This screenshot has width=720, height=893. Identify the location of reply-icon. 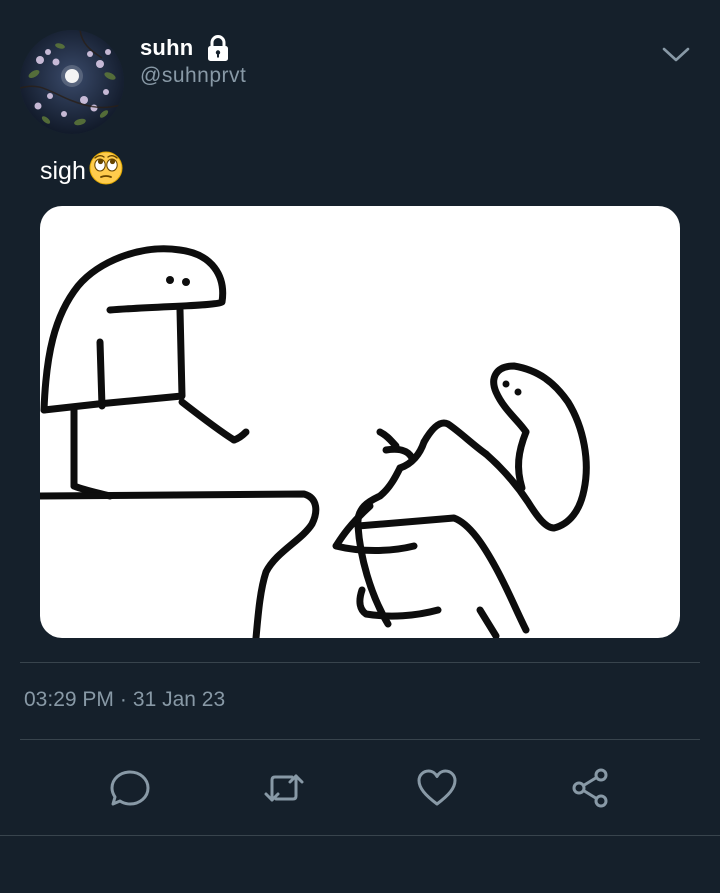
(130, 788).